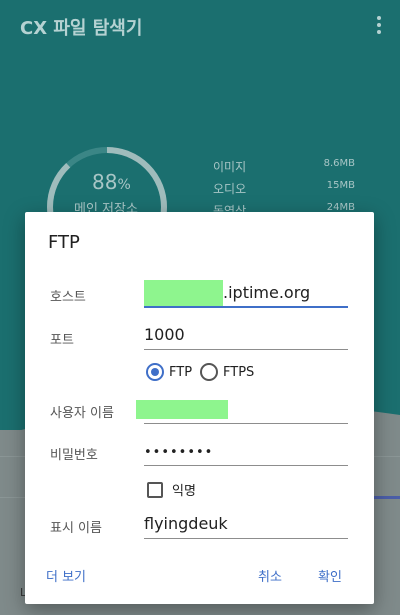 The width and height of the screenshot is (400, 615). What do you see at coordinates (387, 497) in the screenshot?
I see `background-tab-indicator` at bounding box center [387, 497].